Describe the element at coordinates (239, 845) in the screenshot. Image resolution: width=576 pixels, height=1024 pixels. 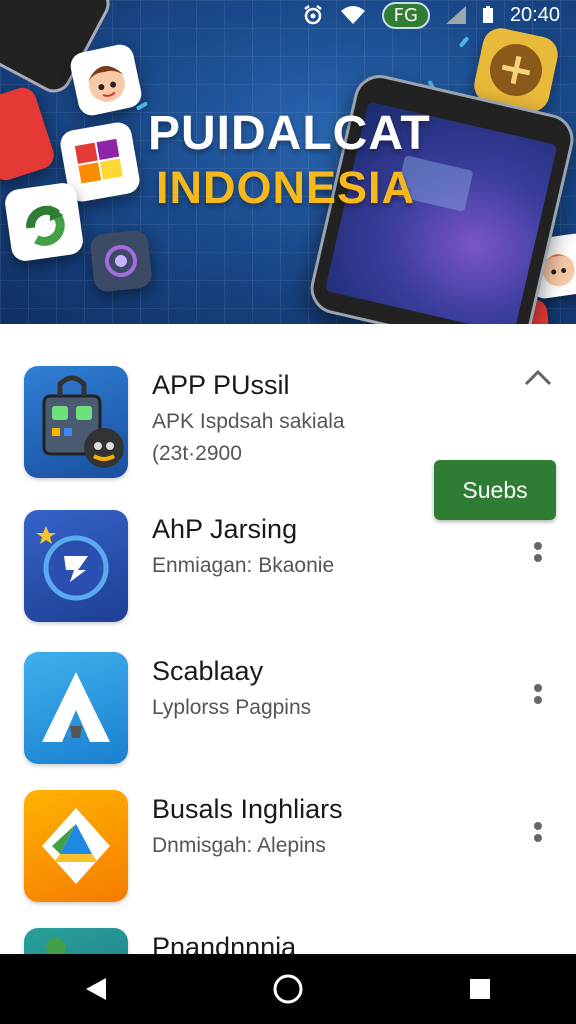
I see `app-developer: Dnmisgah: Alepins` at that location.